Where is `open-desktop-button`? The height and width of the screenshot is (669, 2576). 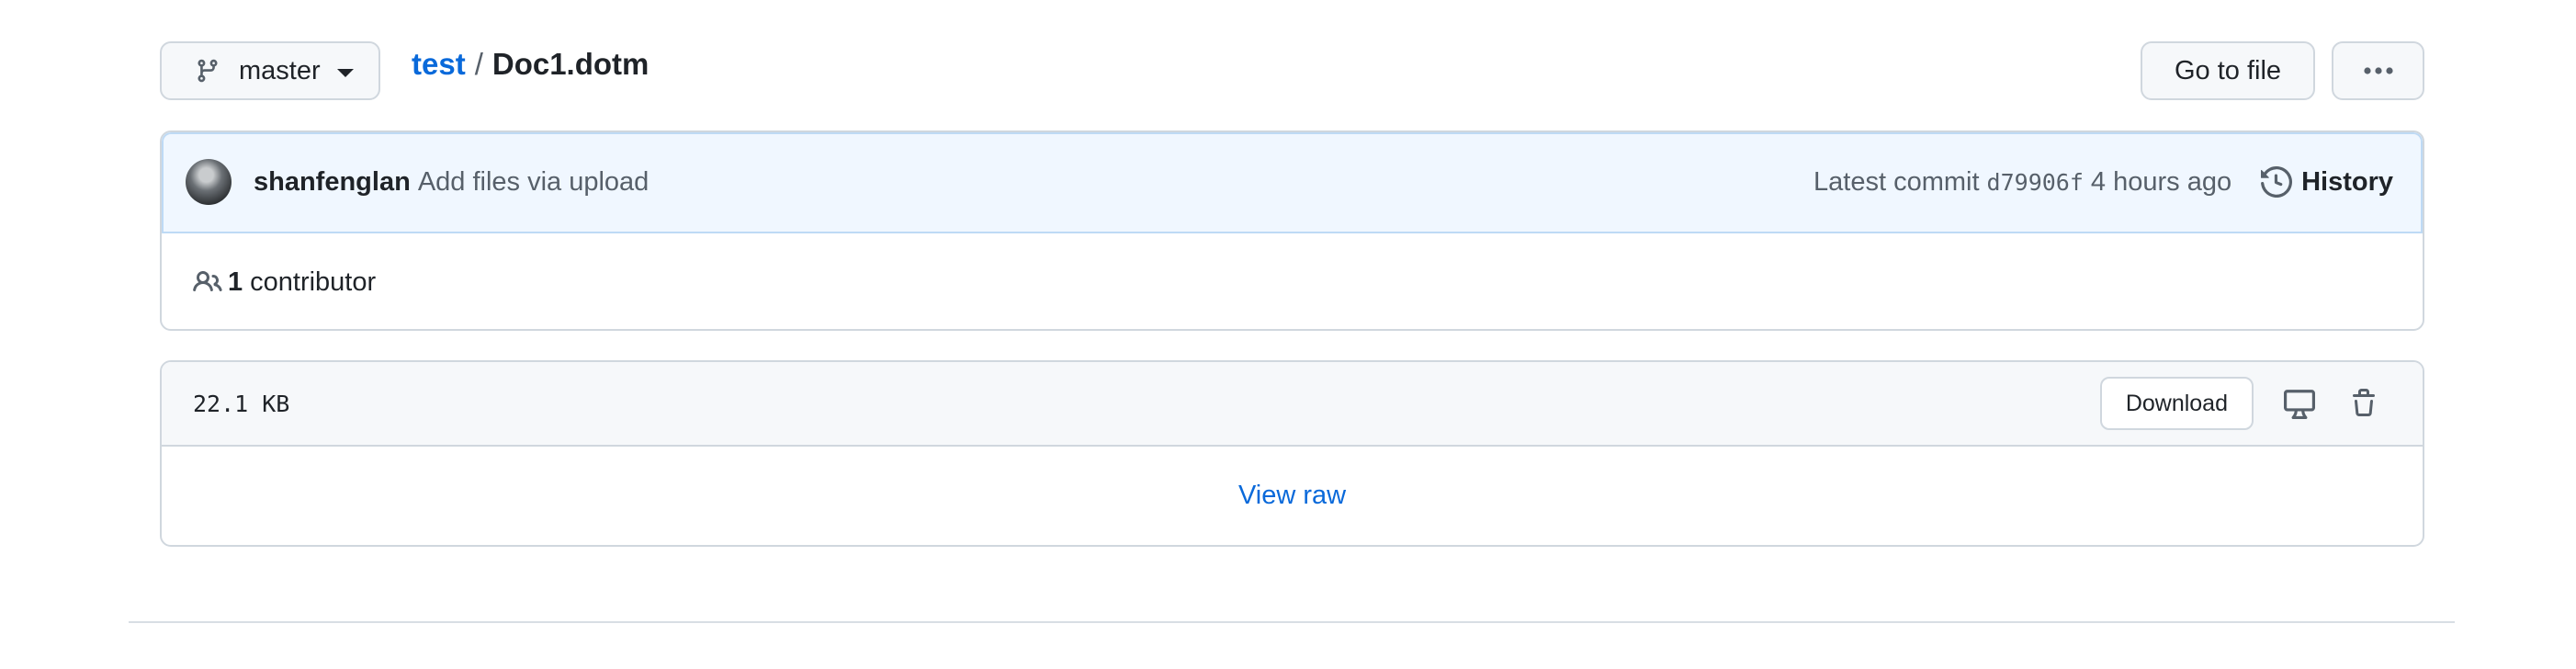 open-desktop-button is located at coordinates (2299, 403).